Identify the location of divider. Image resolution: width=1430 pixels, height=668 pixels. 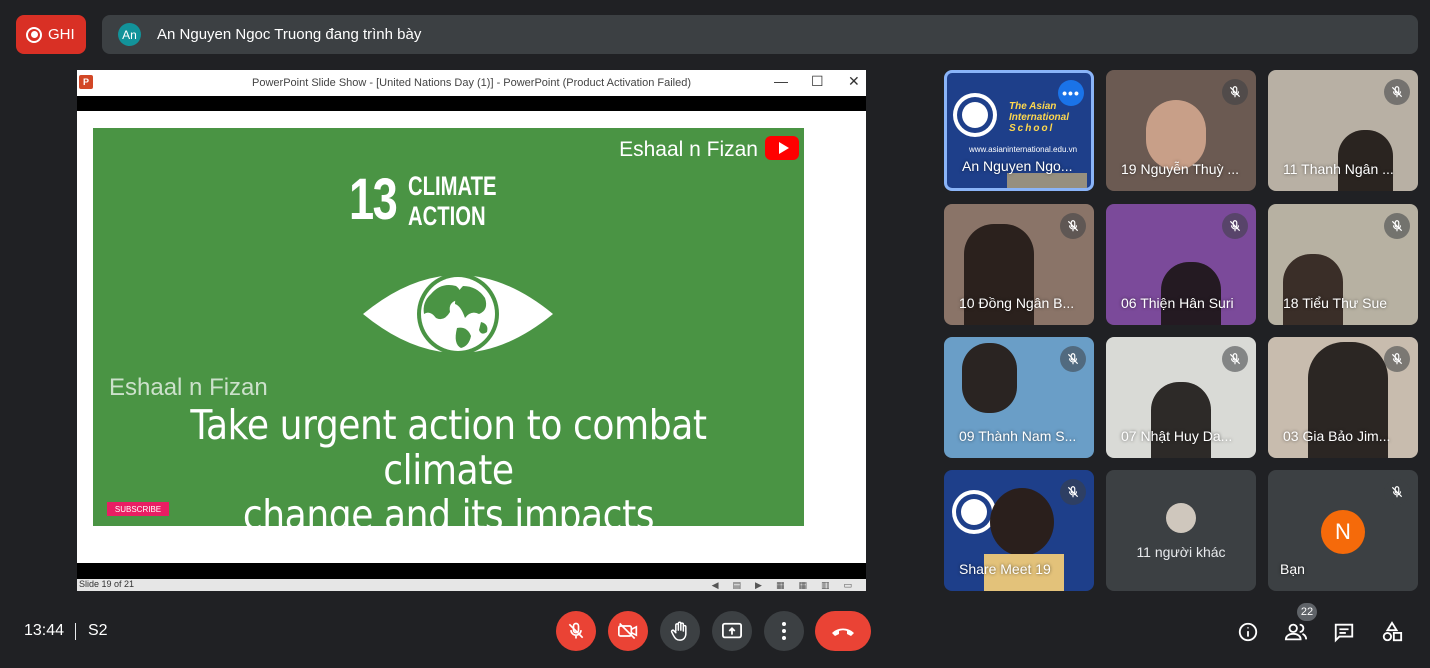
(75, 631).